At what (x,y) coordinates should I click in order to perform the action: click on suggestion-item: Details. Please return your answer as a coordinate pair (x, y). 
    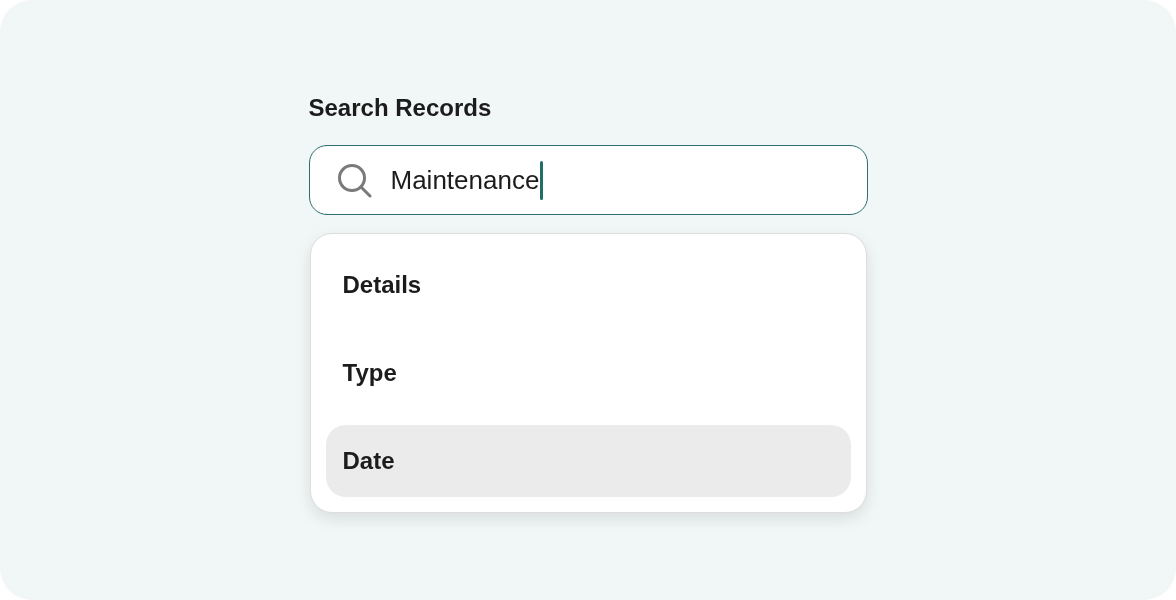
    Looking at the image, I should click on (588, 285).